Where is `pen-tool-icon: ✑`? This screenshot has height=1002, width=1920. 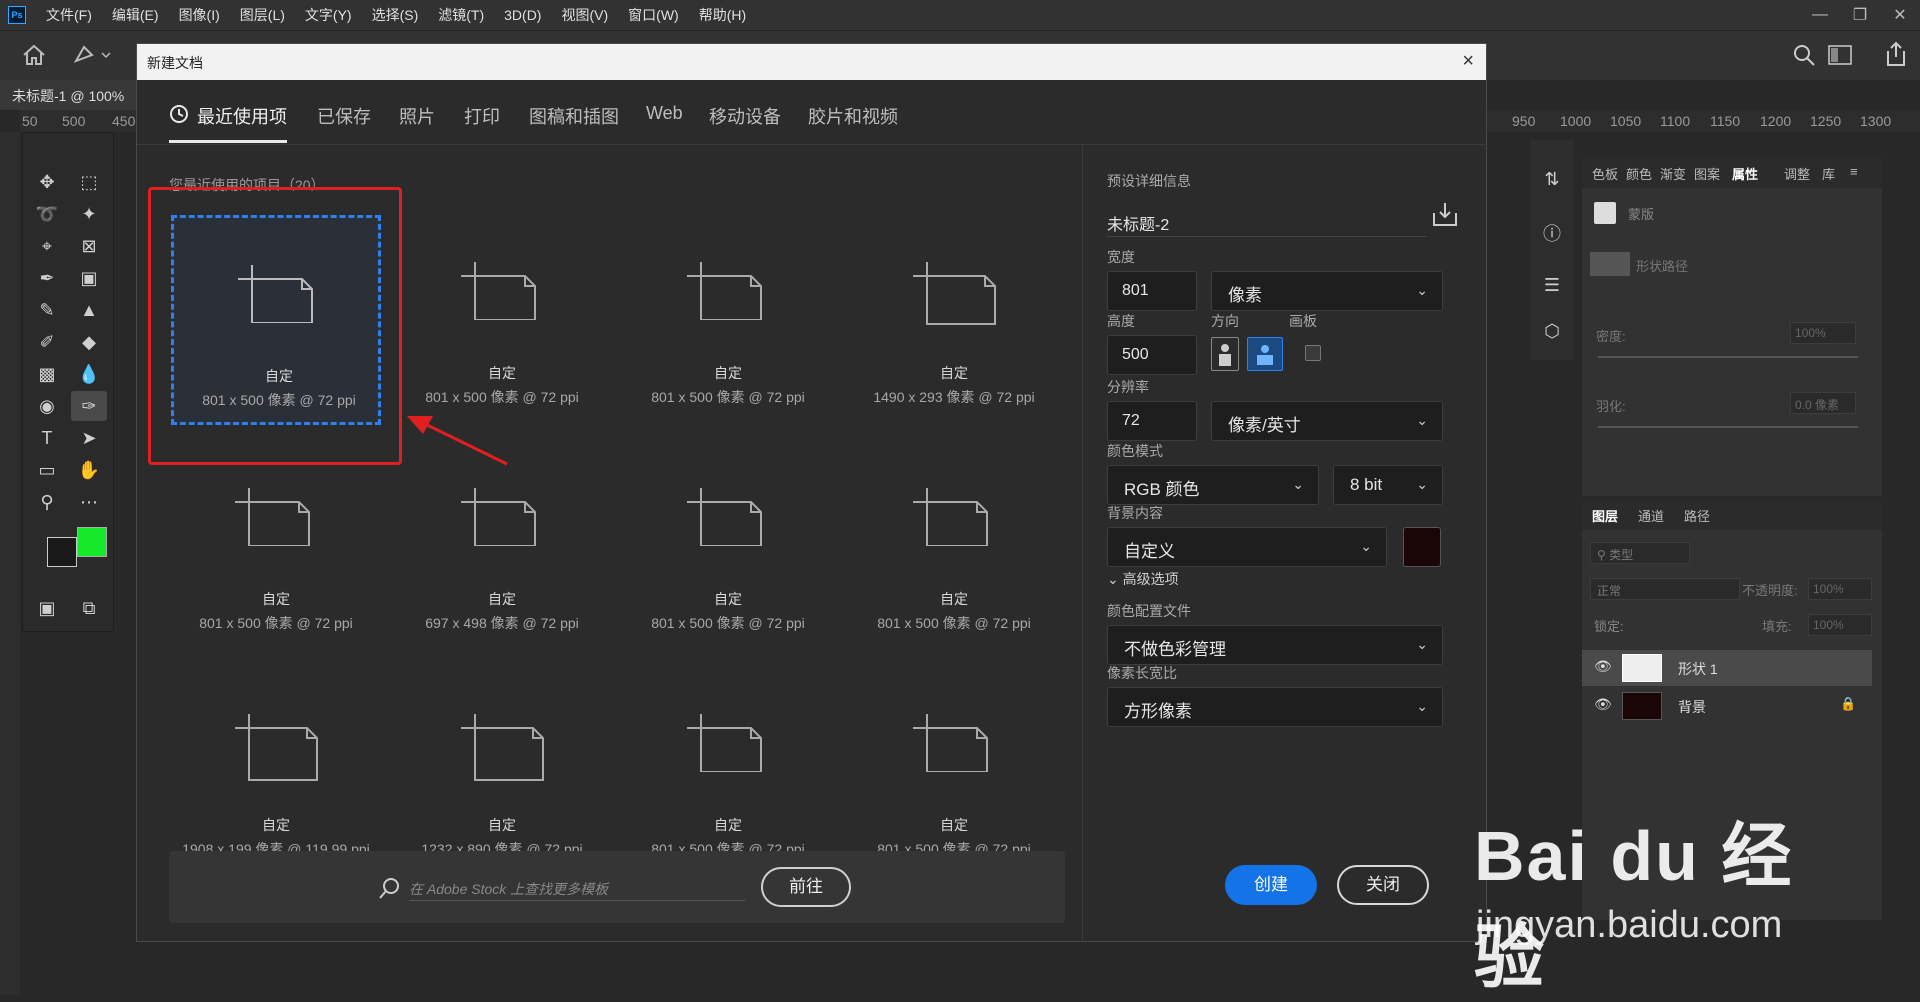 pen-tool-icon: ✑ is located at coordinates (89, 406).